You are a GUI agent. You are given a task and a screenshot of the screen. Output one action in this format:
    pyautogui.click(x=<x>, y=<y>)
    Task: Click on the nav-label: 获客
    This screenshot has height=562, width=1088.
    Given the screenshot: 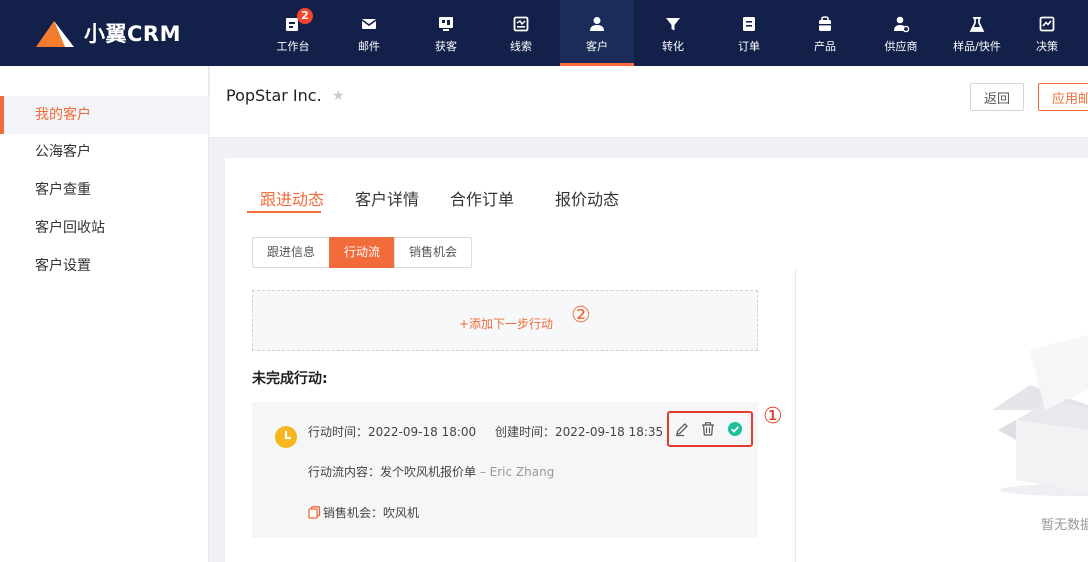 What is the action you would take?
    pyautogui.click(x=446, y=46)
    